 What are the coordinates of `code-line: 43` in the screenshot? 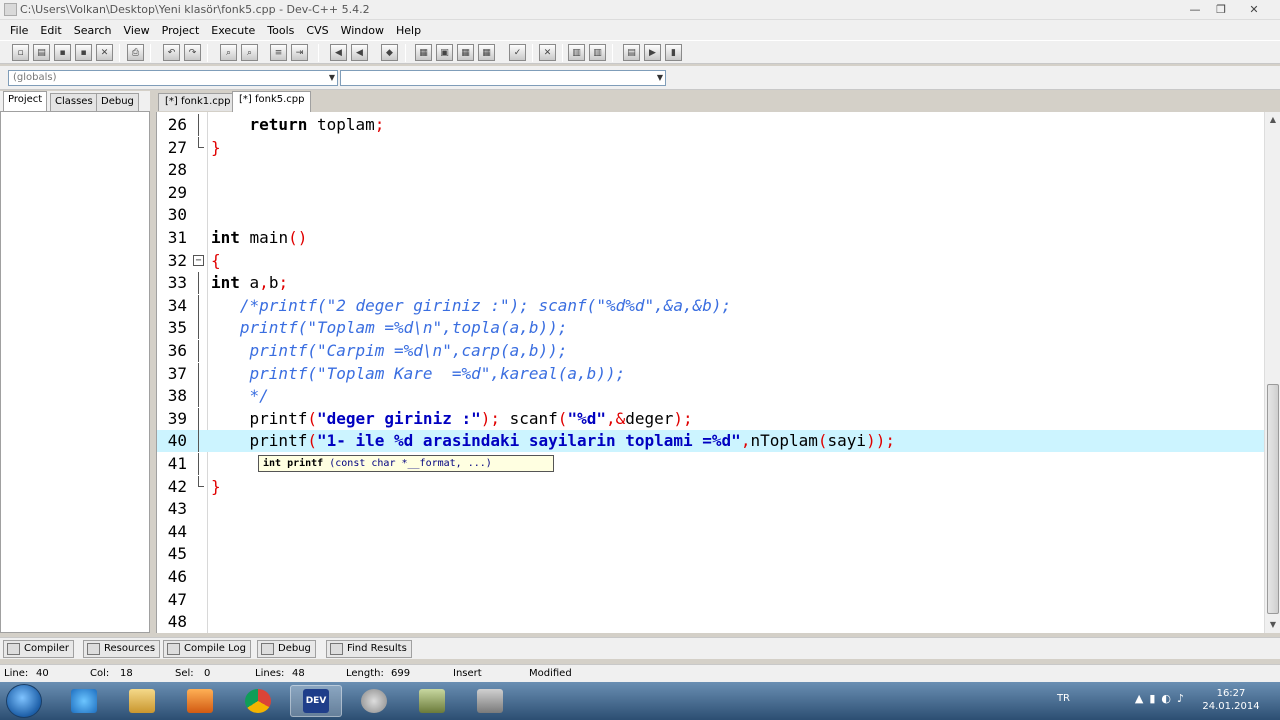 It's located at (710, 509).